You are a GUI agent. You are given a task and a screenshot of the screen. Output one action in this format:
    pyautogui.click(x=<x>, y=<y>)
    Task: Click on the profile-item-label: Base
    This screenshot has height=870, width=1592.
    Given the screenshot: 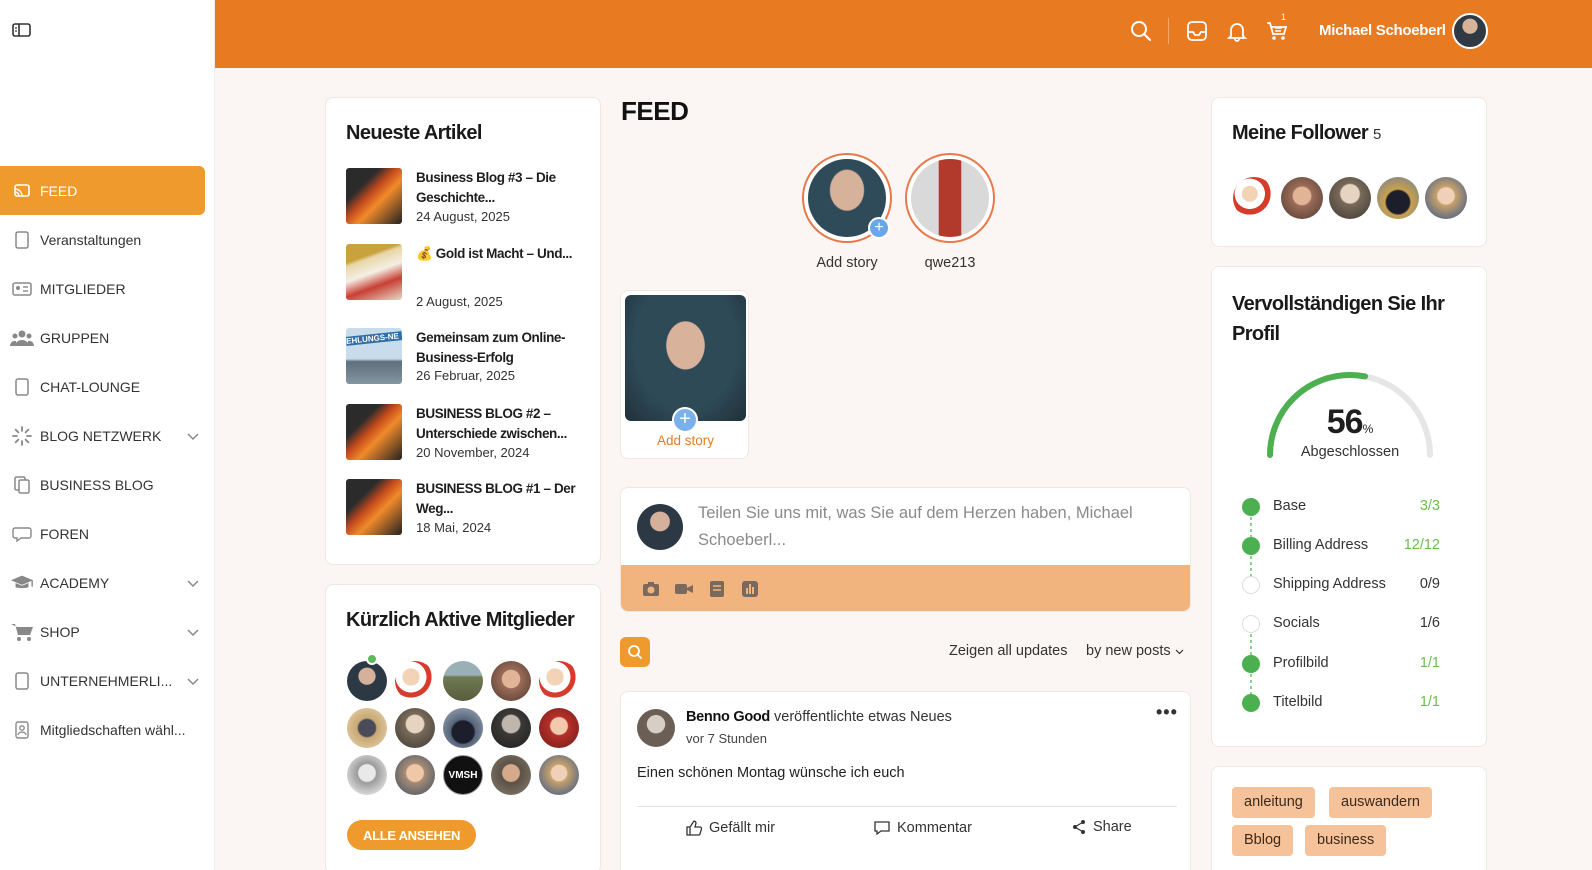 What is the action you would take?
    pyautogui.click(x=1289, y=506)
    